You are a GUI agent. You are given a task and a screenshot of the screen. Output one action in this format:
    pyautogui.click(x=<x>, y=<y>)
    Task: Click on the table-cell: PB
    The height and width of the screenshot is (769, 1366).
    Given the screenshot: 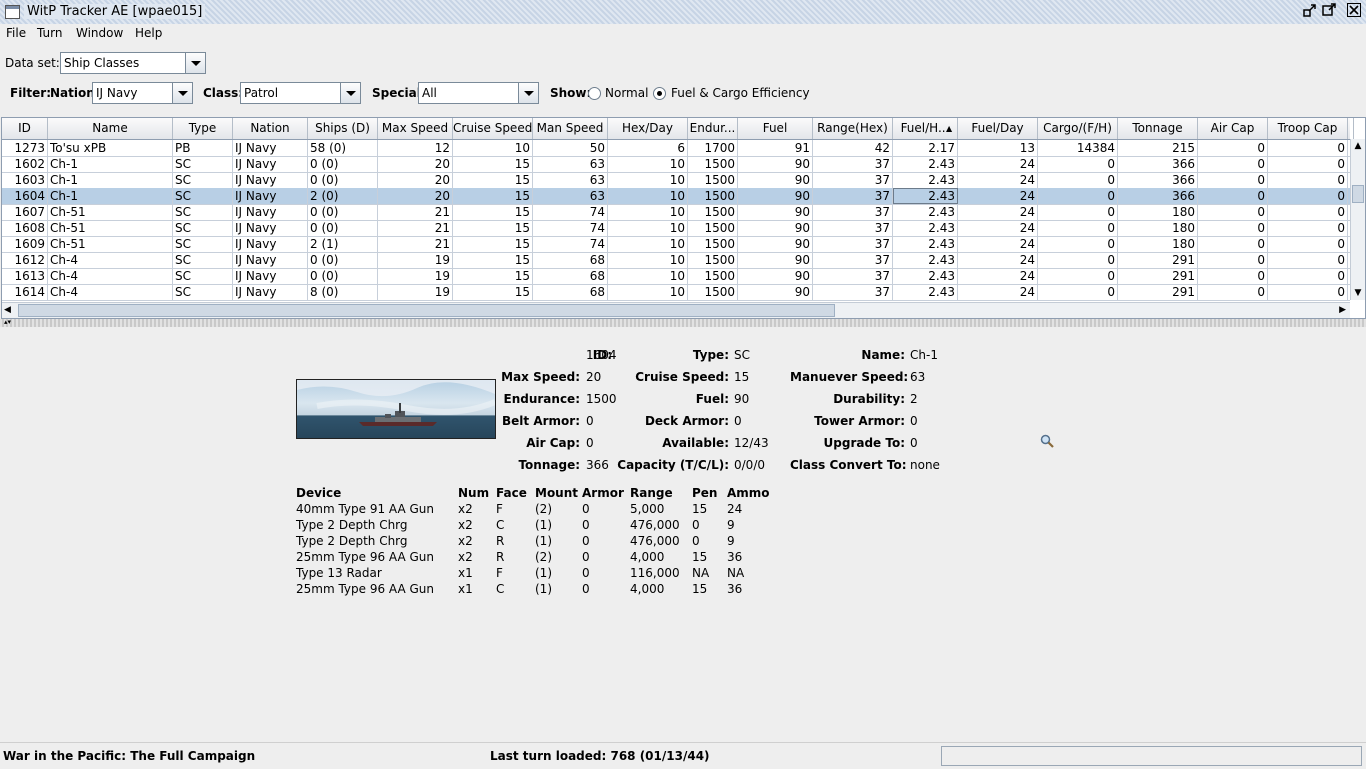 What is the action you would take?
    pyautogui.click(x=203, y=148)
    